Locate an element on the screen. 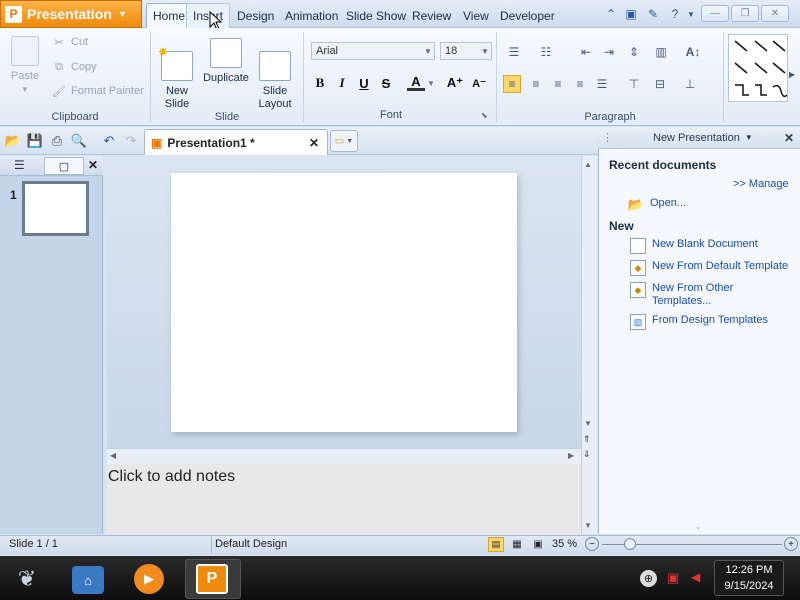 This screenshot has width=800, height=600. shapes-gallery is located at coordinates (758, 68).